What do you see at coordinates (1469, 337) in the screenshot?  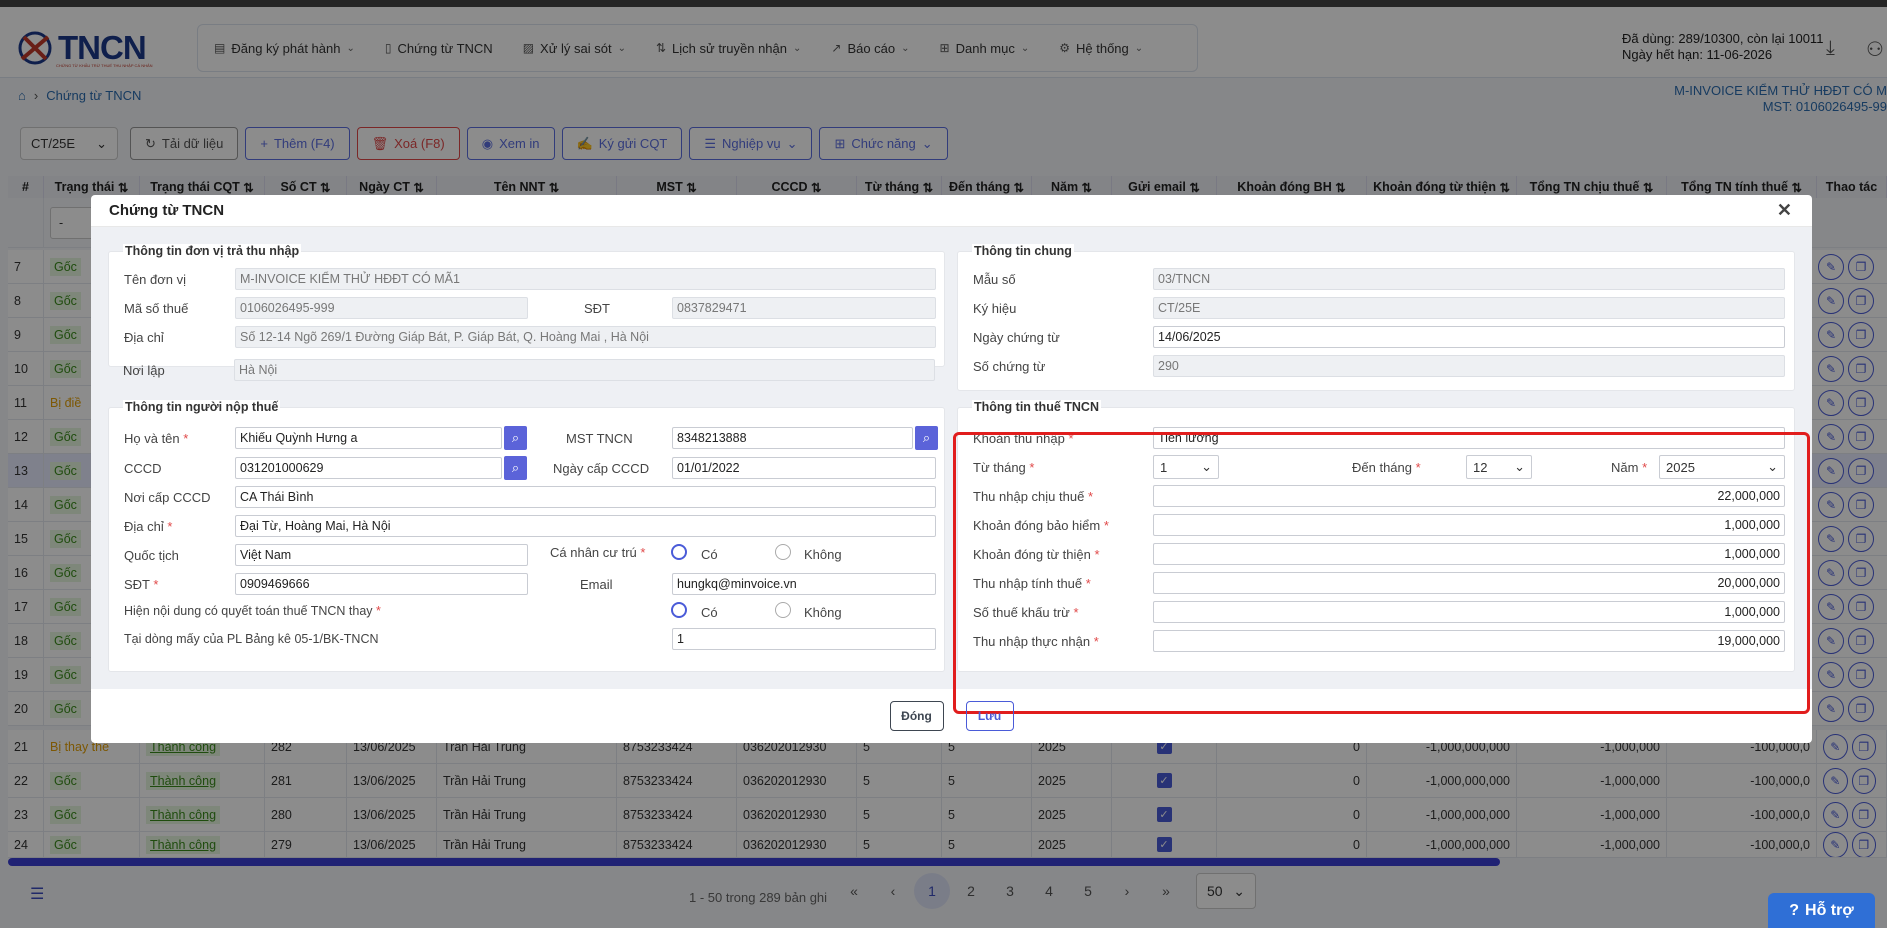 I see `voucher-date-field: 14/06/2025` at bounding box center [1469, 337].